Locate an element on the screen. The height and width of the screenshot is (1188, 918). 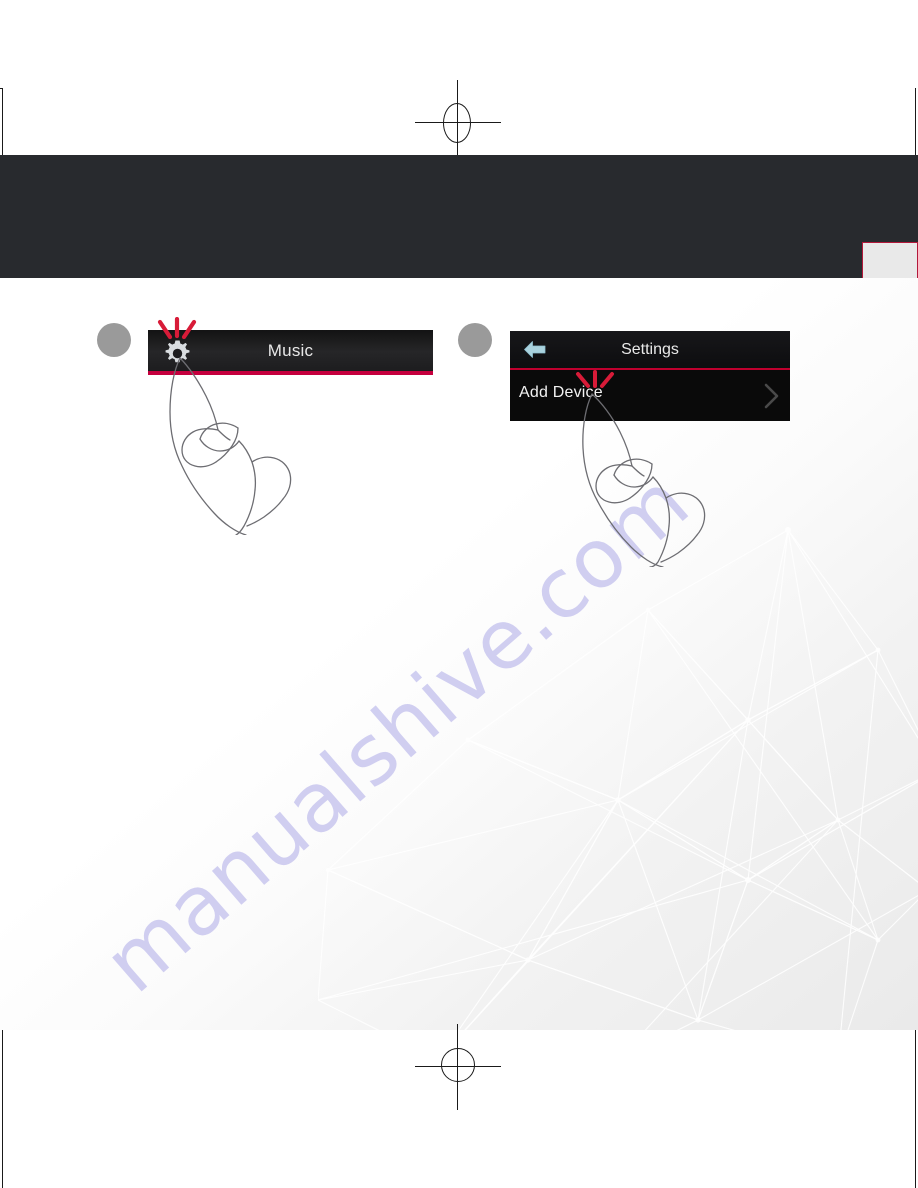
crop-guide-left-lower is located at coordinates (2, 1109).